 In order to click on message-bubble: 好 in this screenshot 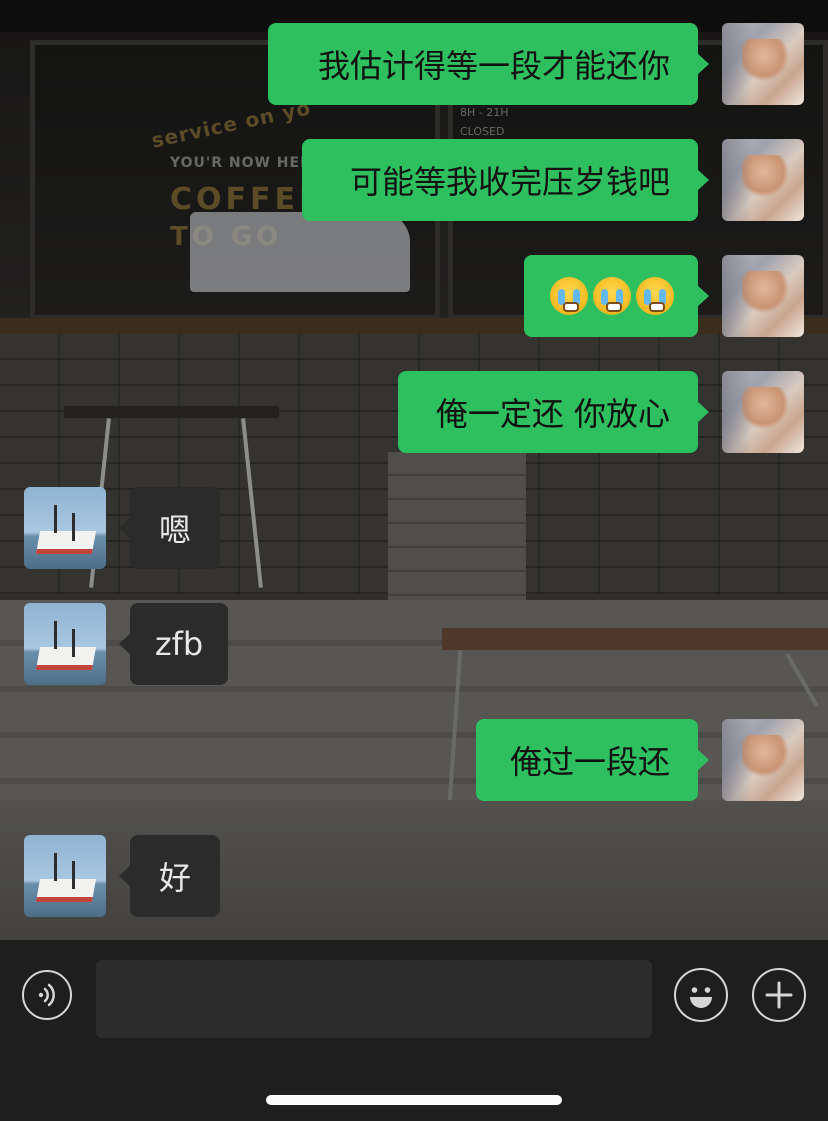, I will do `click(169, 876)`.